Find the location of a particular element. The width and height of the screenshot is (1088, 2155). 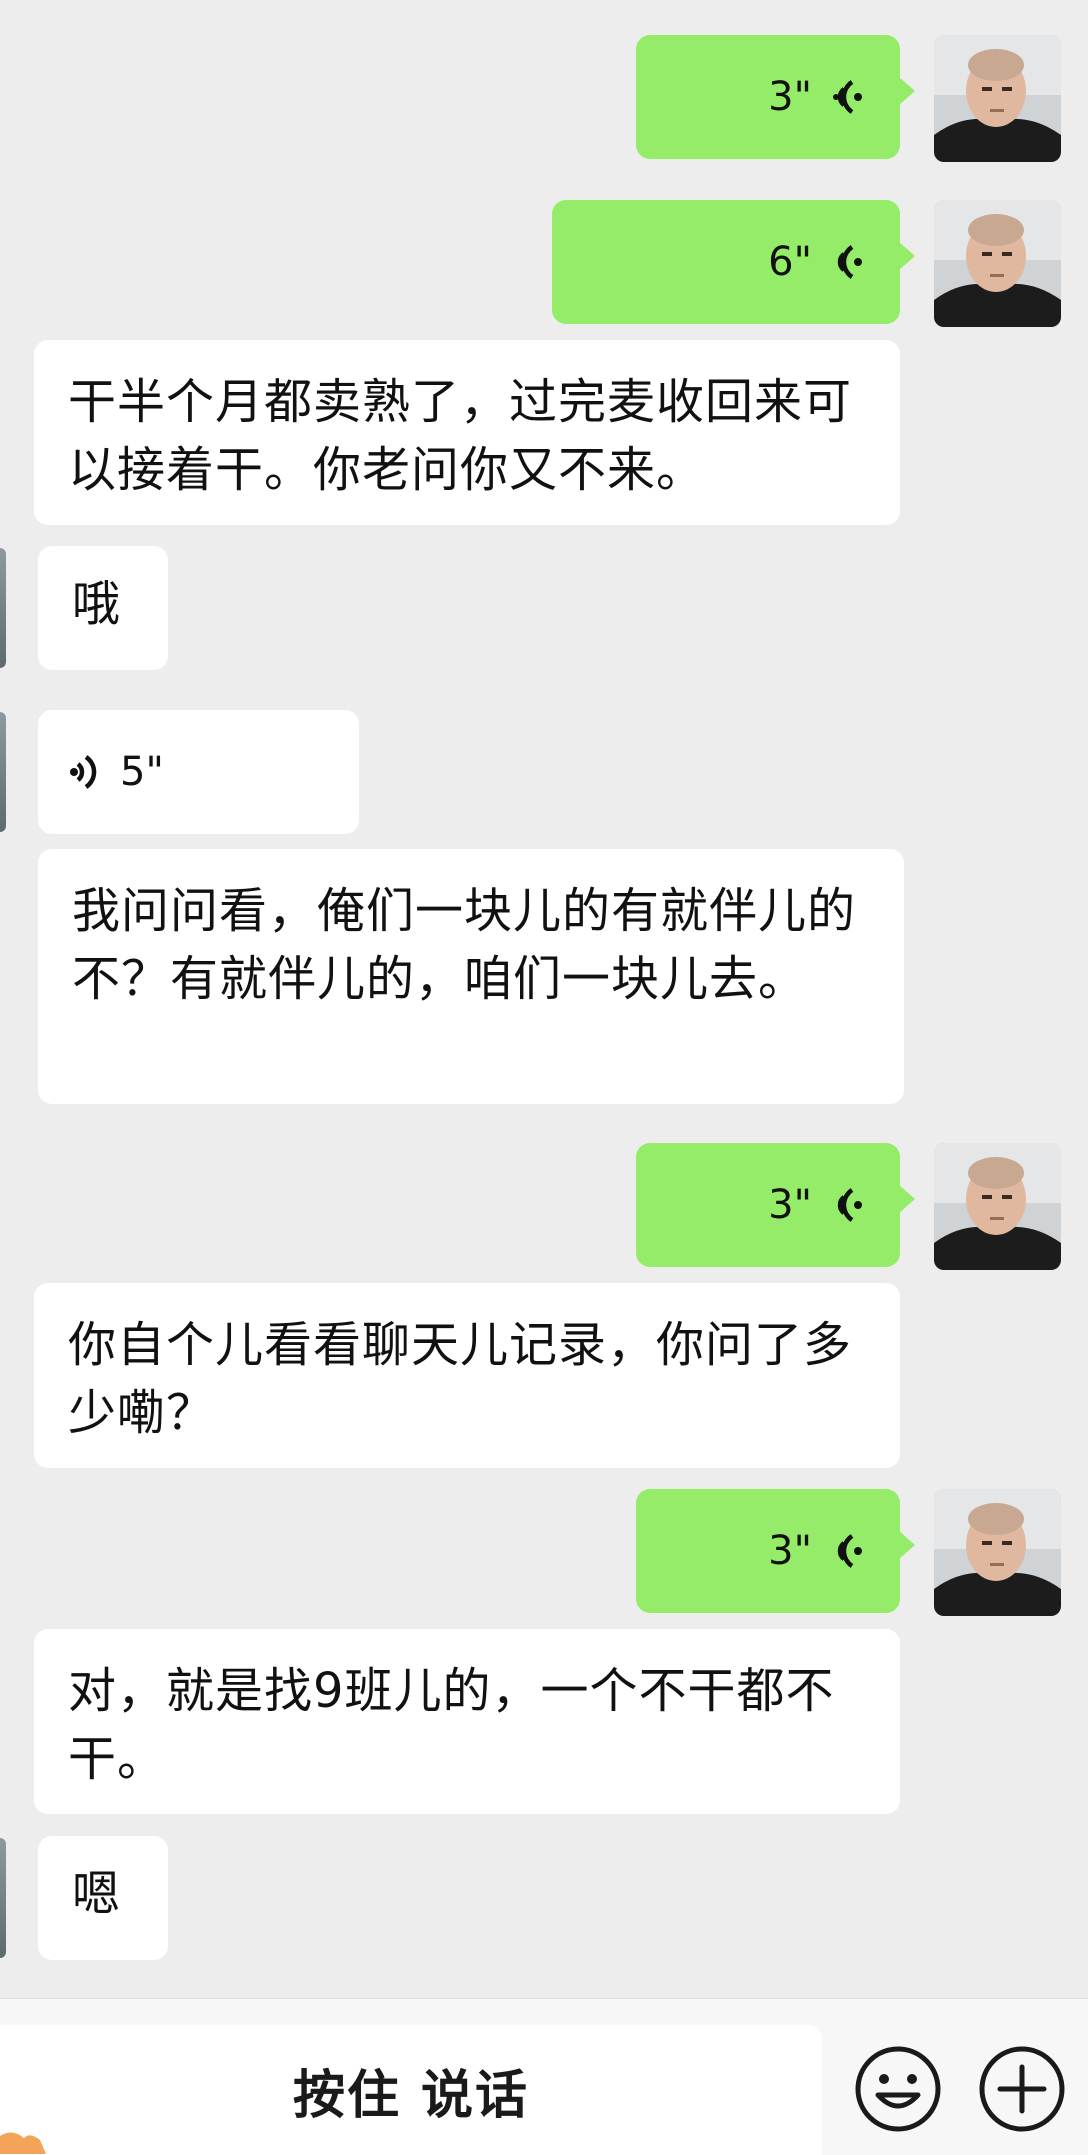

text-message-received: 嗯 is located at coordinates (103, 1898).